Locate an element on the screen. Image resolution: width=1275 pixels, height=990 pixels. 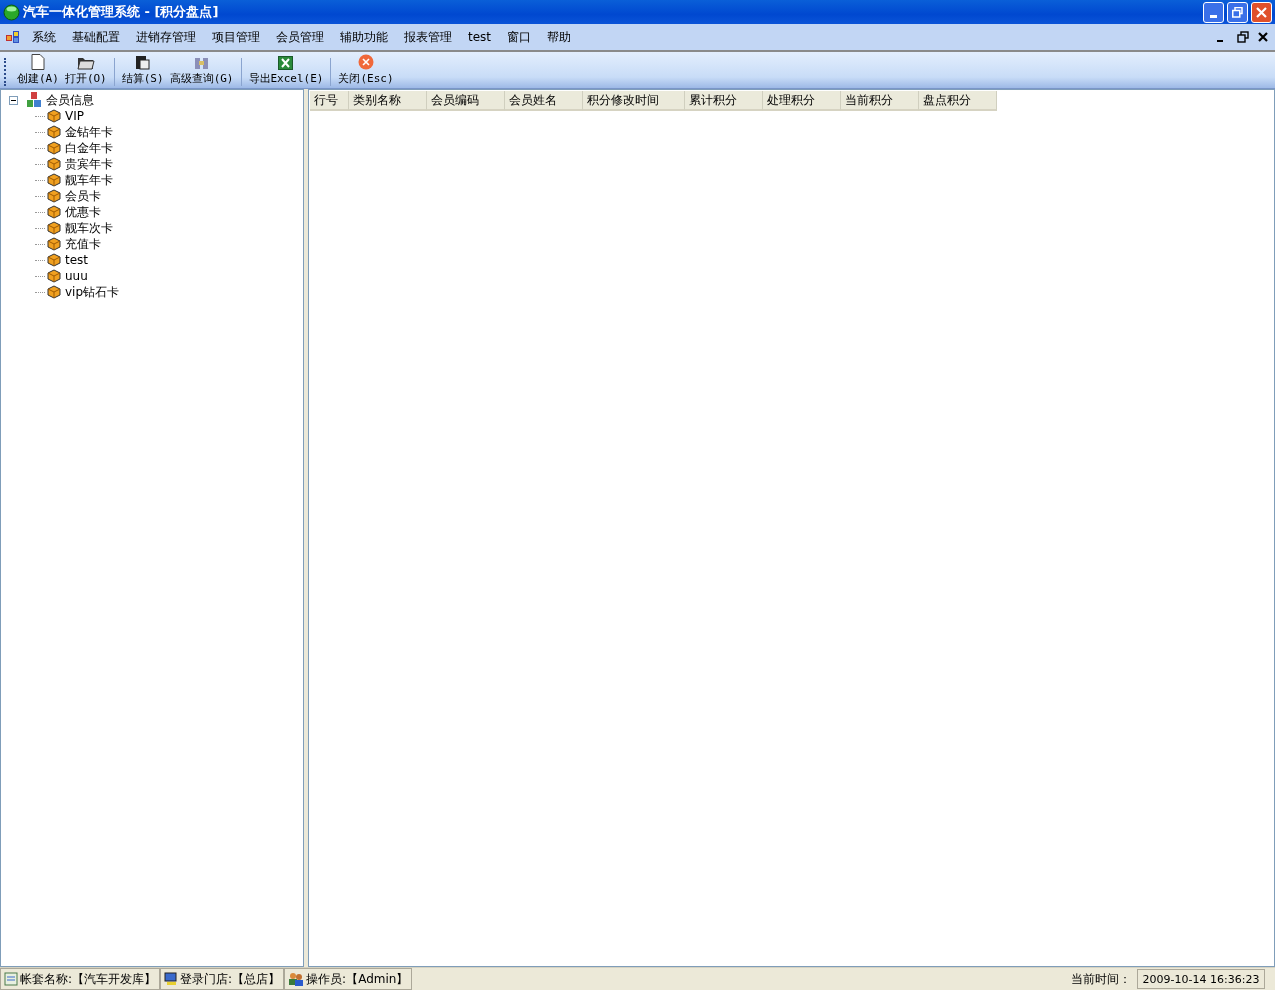
toolbar-button: 导出Excel(E) is located at coordinates (286, 71).